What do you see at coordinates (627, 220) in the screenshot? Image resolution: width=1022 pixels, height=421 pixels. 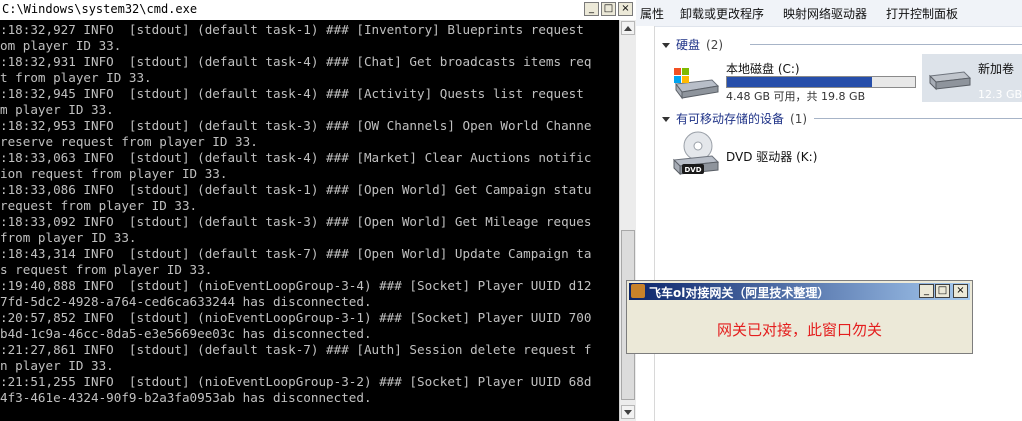 I see `console-scrollbar` at bounding box center [627, 220].